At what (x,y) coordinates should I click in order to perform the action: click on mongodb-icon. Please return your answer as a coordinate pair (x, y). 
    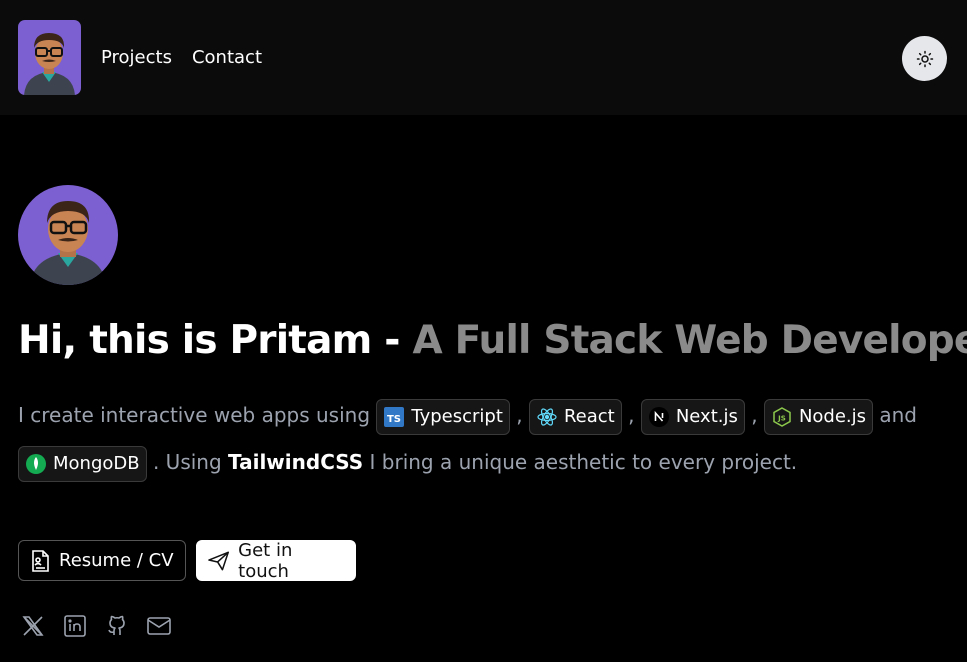
    Looking at the image, I should click on (36, 464).